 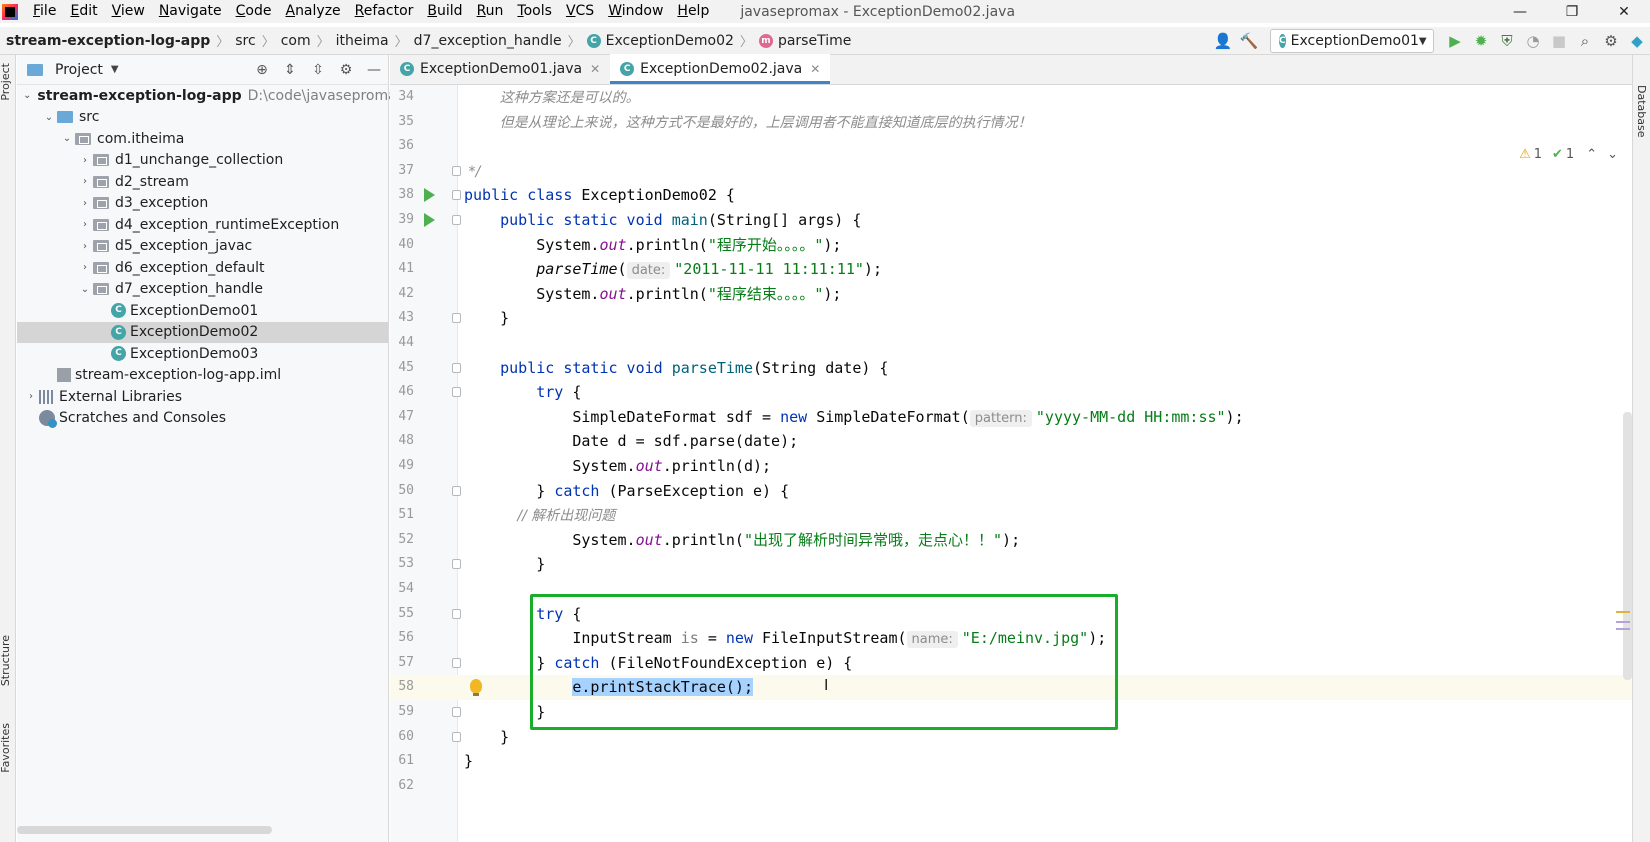 What do you see at coordinates (1612, 154) in the screenshot?
I see `next-highlight-icon: ⌄` at bounding box center [1612, 154].